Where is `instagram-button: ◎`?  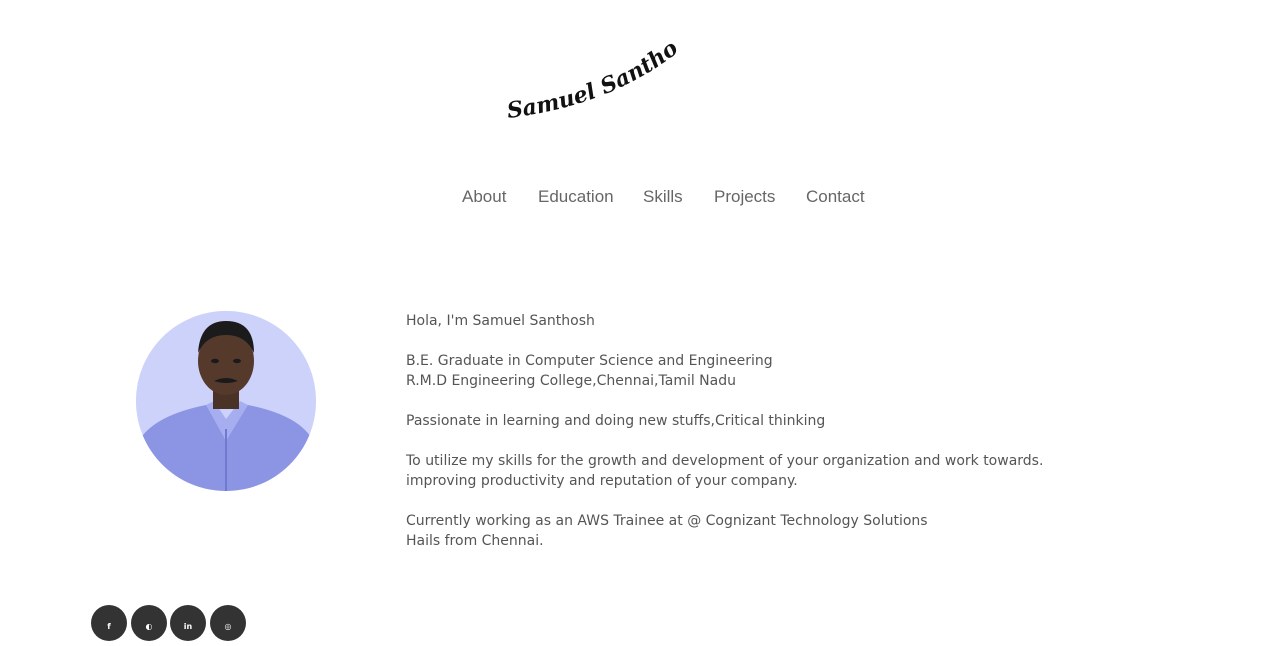 instagram-button: ◎ is located at coordinates (228, 623).